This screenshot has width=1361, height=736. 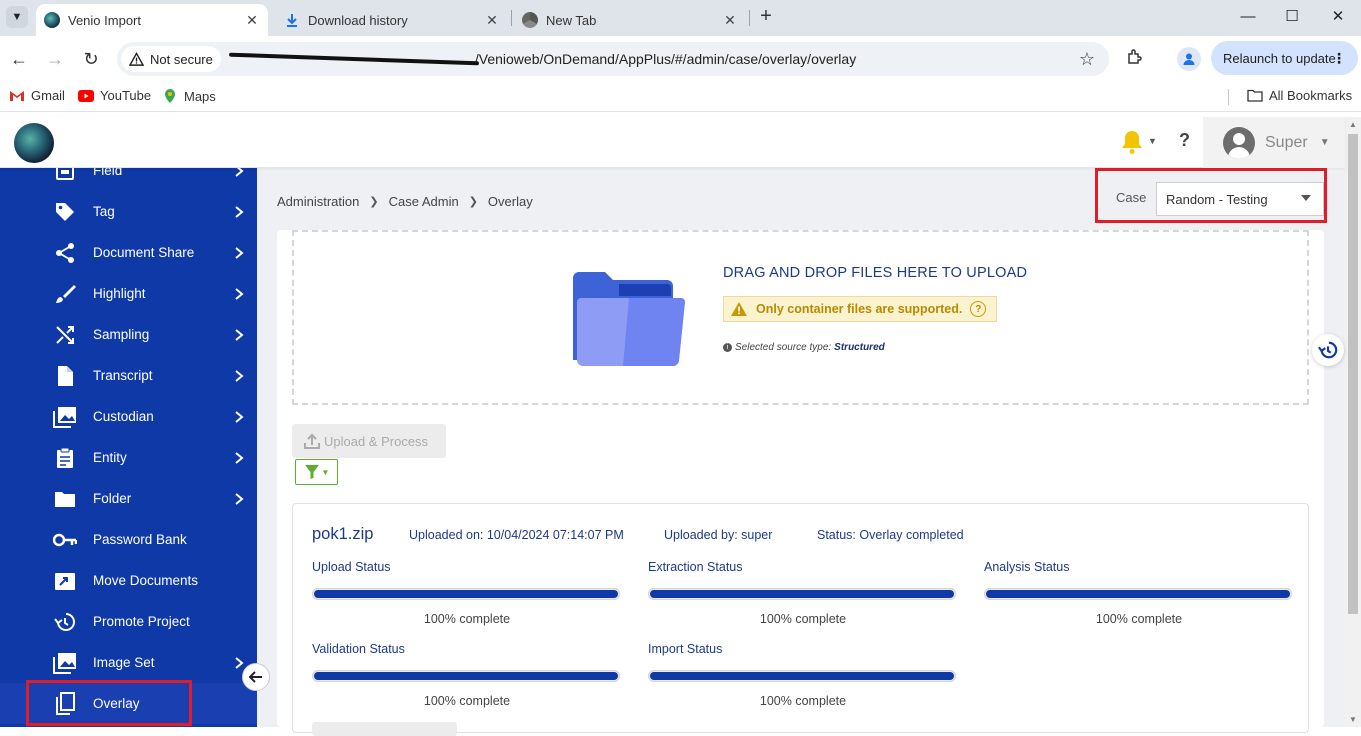 I want to click on help-icon: ?, so click(x=1184, y=140).